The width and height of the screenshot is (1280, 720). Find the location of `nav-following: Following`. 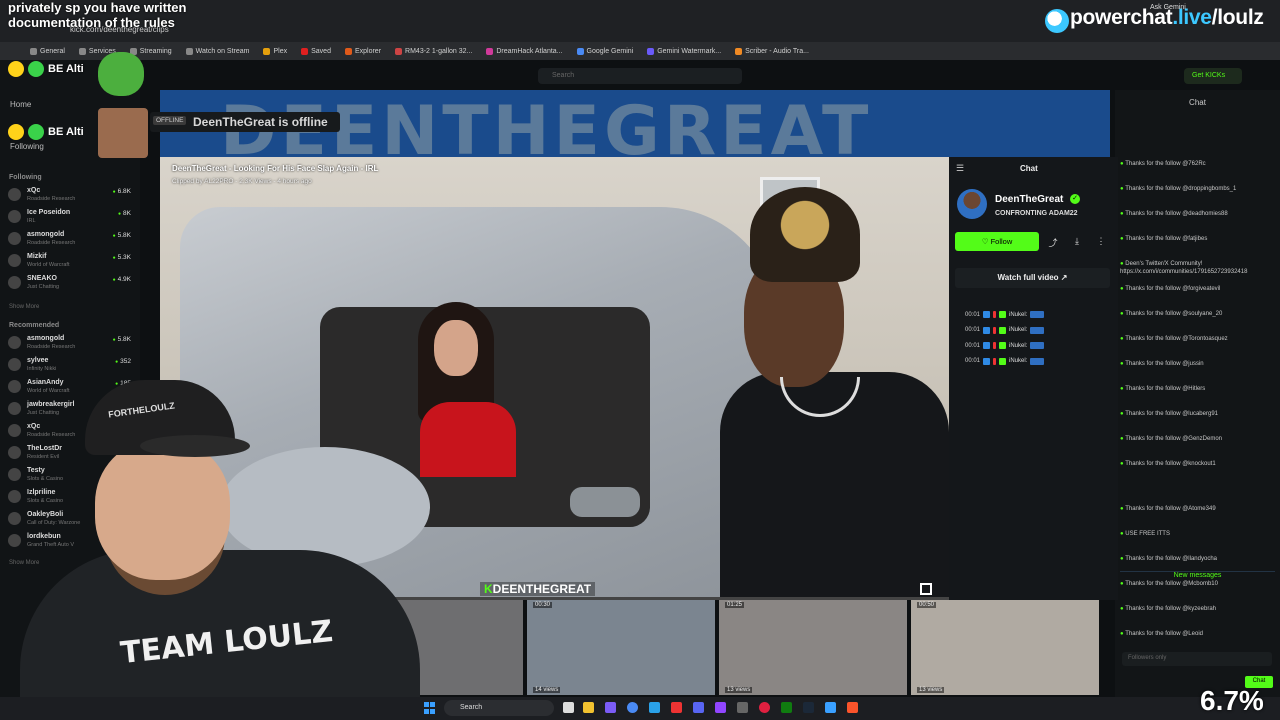

nav-following: Following is located at coordinates (27, 146).